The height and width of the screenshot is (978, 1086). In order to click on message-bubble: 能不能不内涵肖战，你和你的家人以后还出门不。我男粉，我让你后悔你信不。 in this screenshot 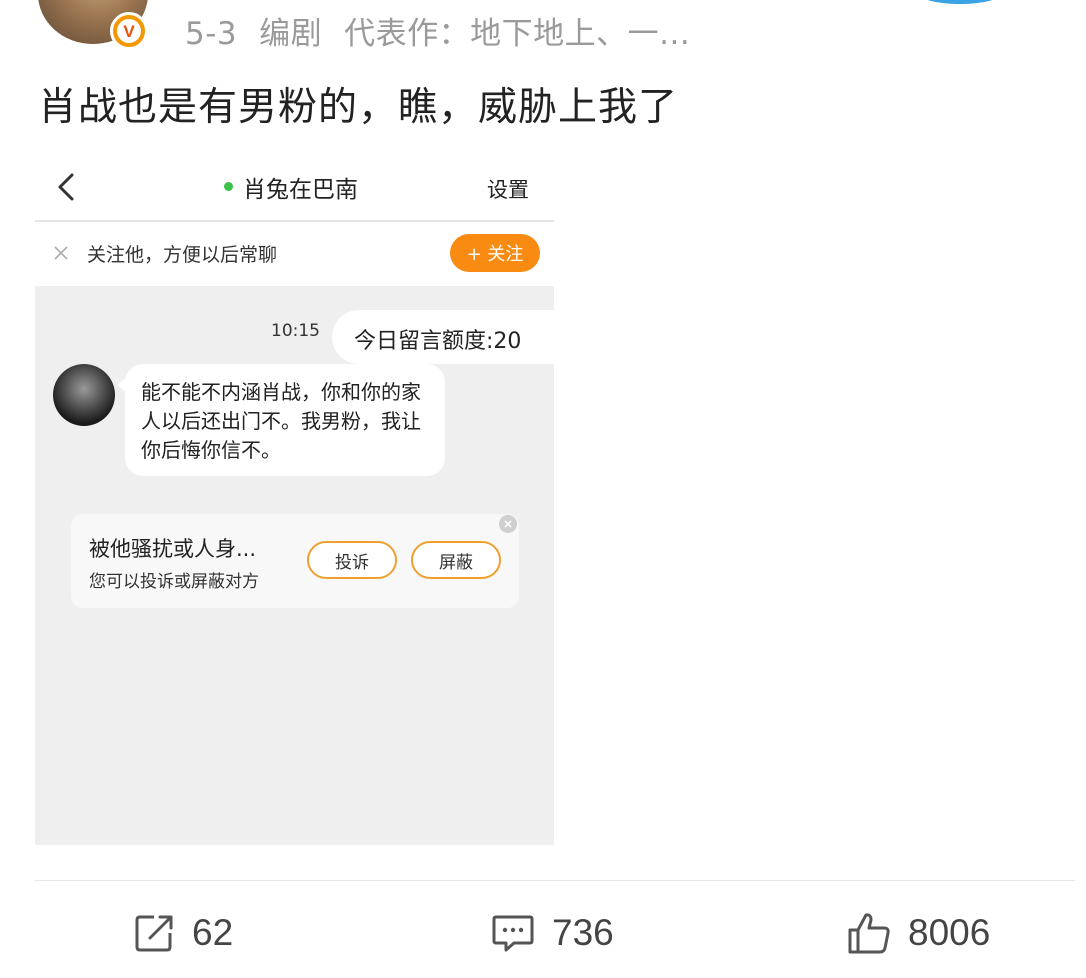, I will do `click(281, 420)`.